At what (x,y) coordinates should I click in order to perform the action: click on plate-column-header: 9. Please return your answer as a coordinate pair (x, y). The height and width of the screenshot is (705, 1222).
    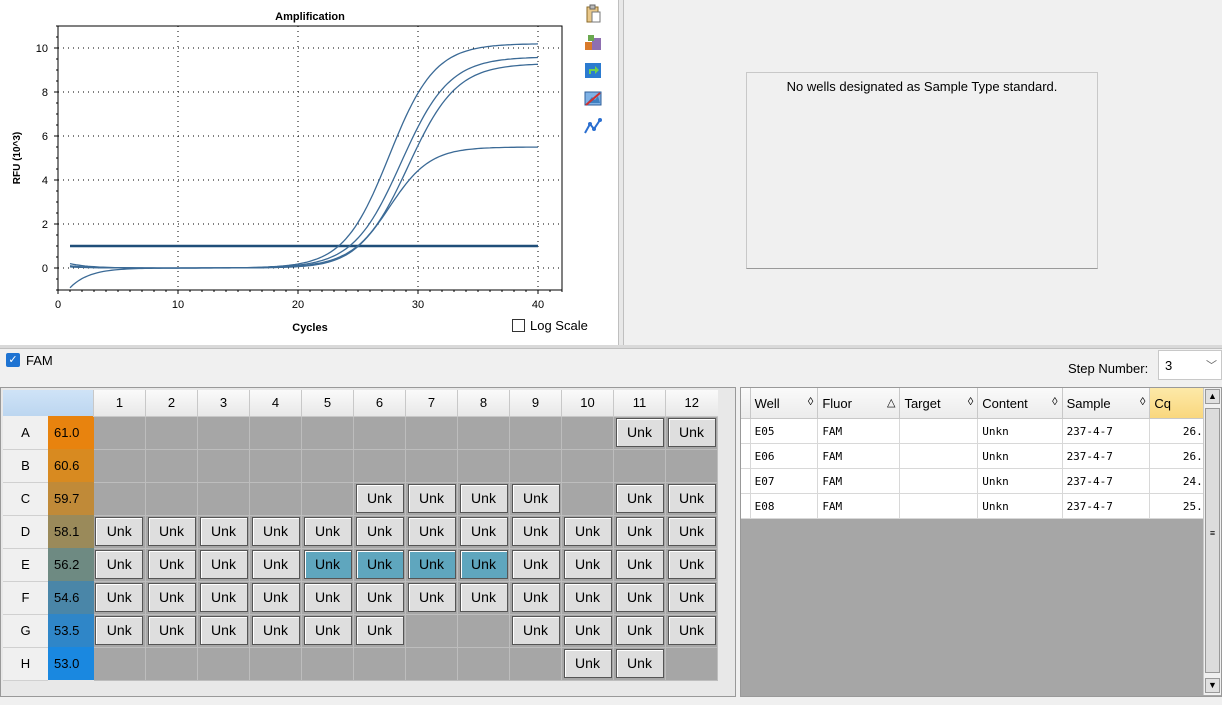
    Looking at the image, I should click on (535, 403).